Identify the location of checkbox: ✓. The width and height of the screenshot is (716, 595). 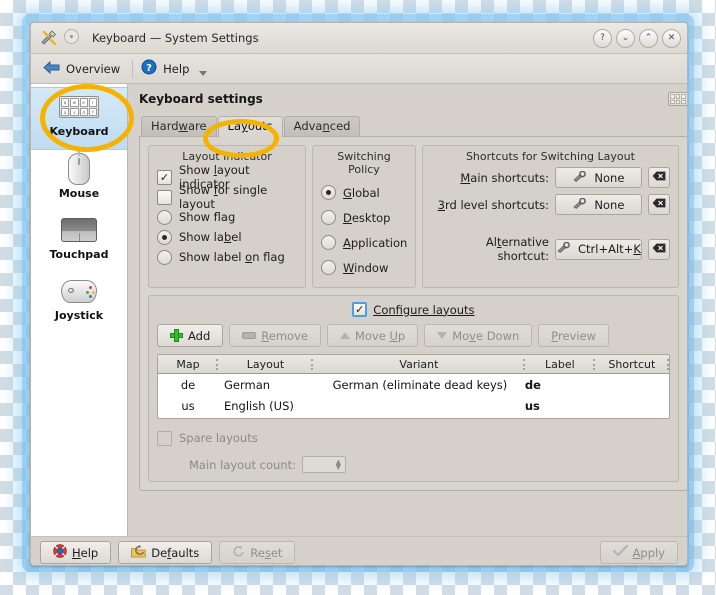
(164, 177).